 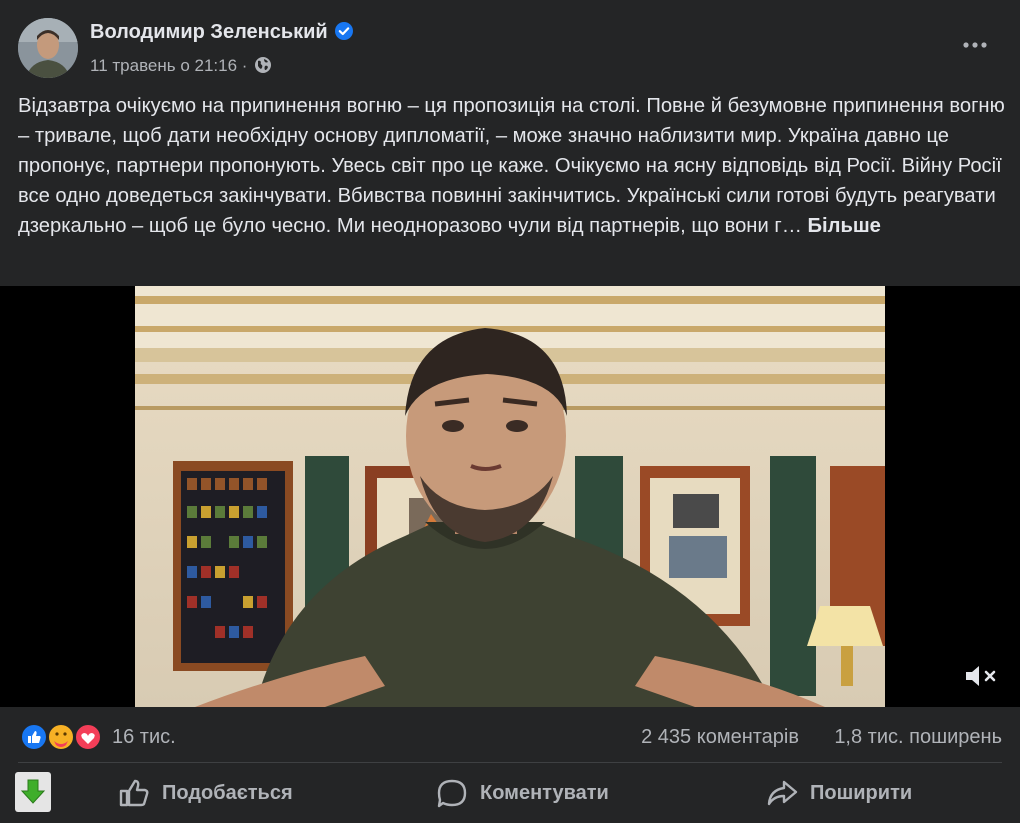 I want to click on shares-count: 1,8 тис. поширень, so click(x=918, y=737).